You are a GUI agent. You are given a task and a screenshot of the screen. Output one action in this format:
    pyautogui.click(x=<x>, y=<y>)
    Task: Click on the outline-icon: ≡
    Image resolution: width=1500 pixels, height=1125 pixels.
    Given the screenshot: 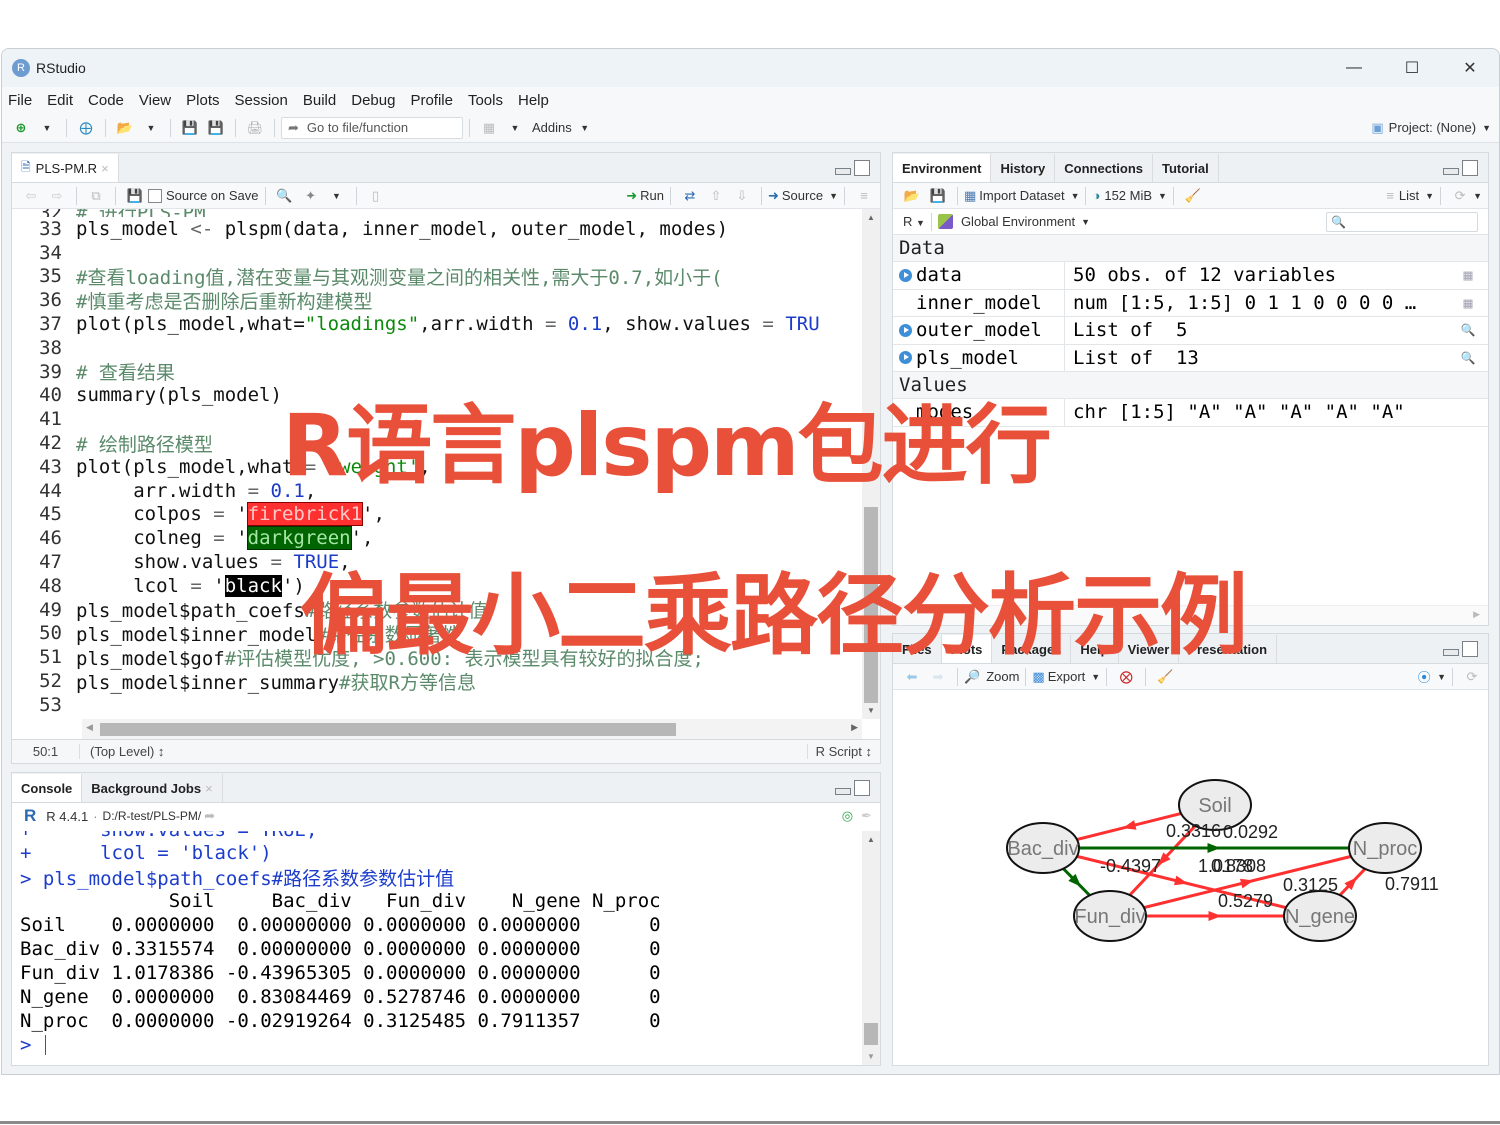 What is the action you would take?
    pyautogui.click(x=864, y=196)
    